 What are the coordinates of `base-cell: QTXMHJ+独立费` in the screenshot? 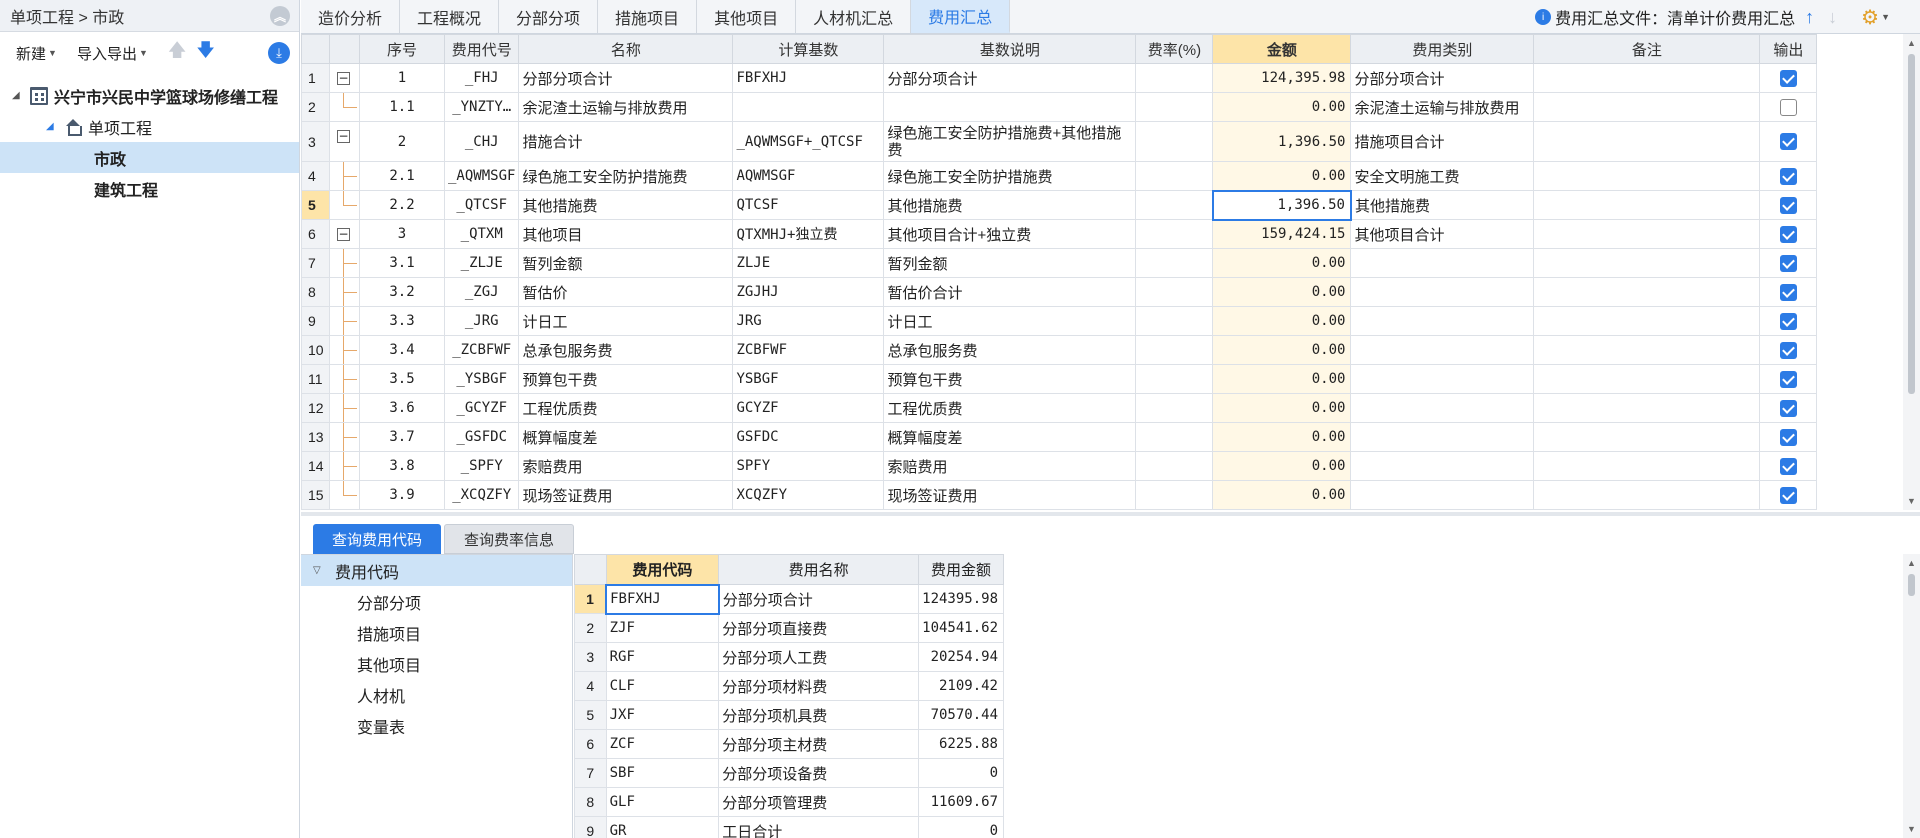 It's located at (808, 234).